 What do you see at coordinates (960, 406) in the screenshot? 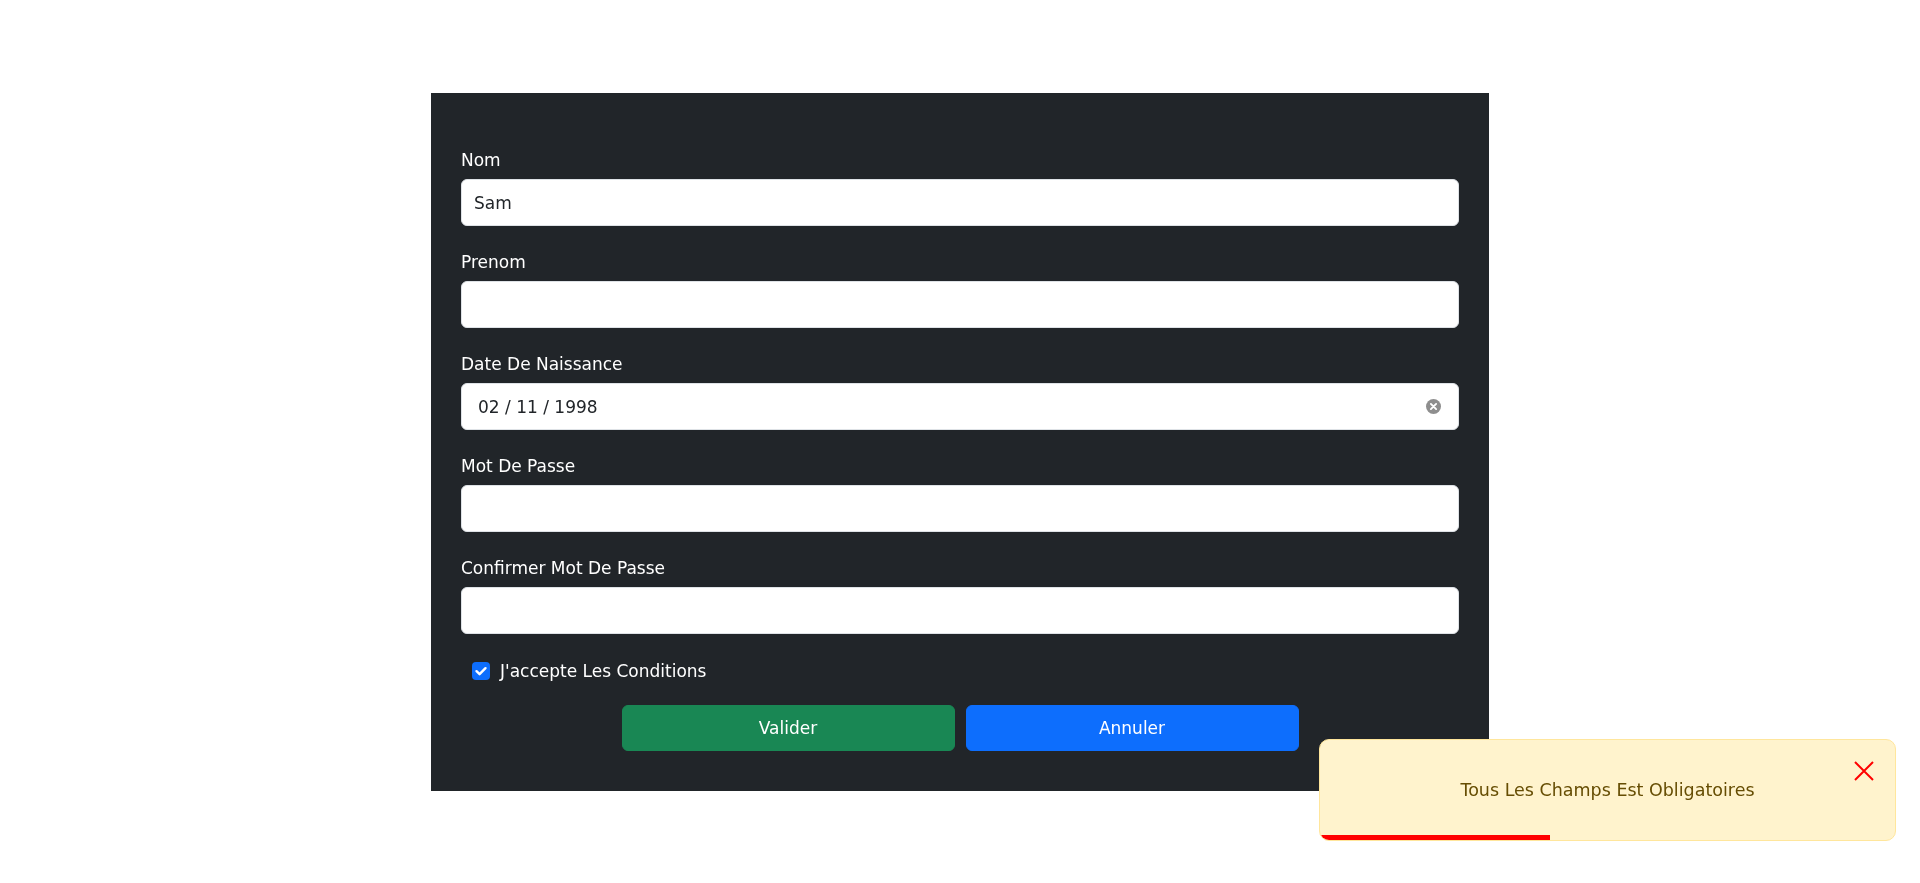
I see `date-field: 02 / 11 / 1998` at bounding box center [960, 406].